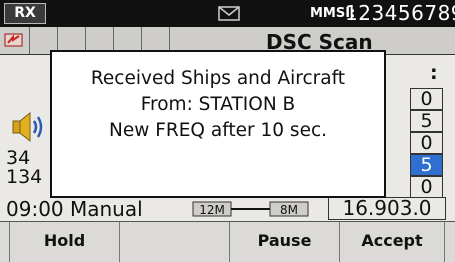  Describe the element at coordinates (400, 13) in the screenshot. I see `mmsi-value: 123456789` at that location.